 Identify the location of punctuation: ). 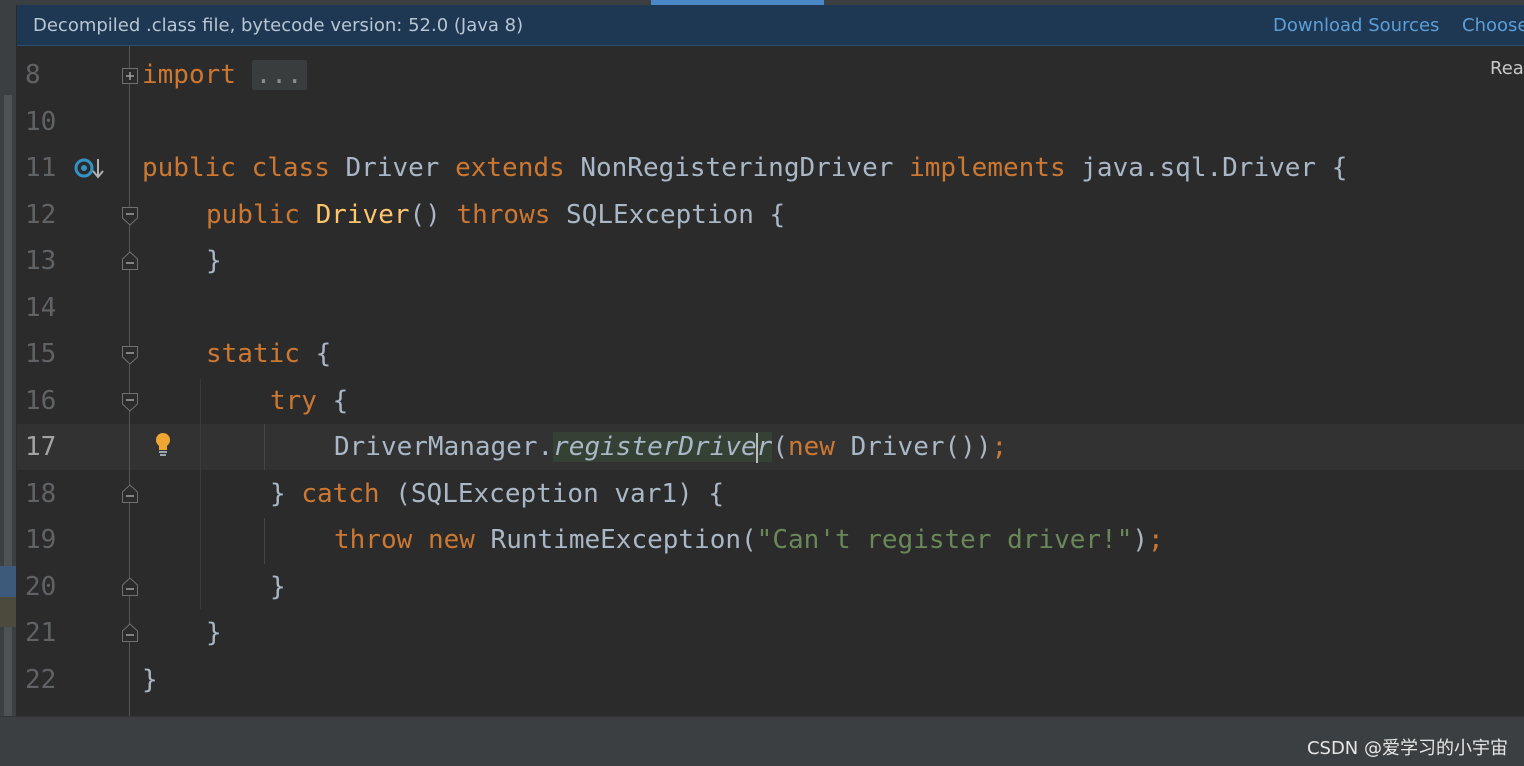
(1140, 540).